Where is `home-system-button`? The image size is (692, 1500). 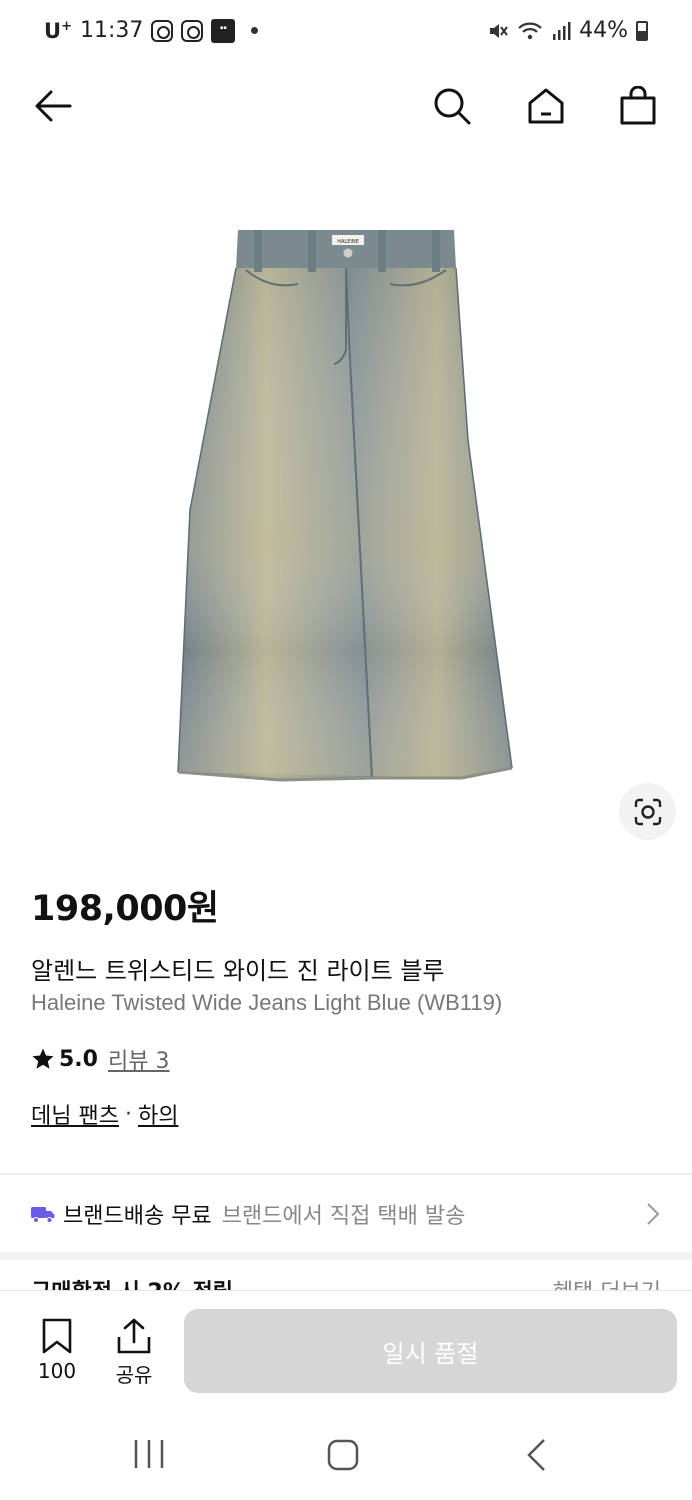 home-system-button is located at coordinates (343, 1457).